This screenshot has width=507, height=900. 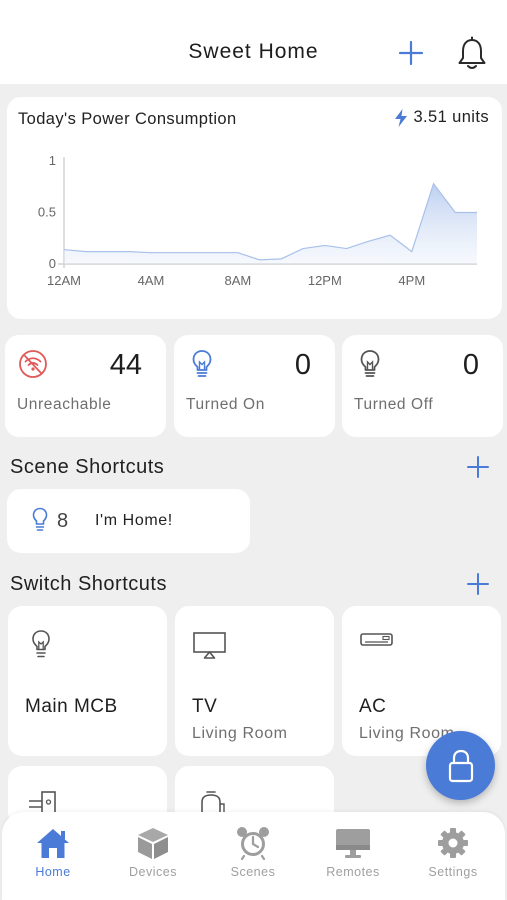 I want to click on lock-icon, so click(x=460, y=765).